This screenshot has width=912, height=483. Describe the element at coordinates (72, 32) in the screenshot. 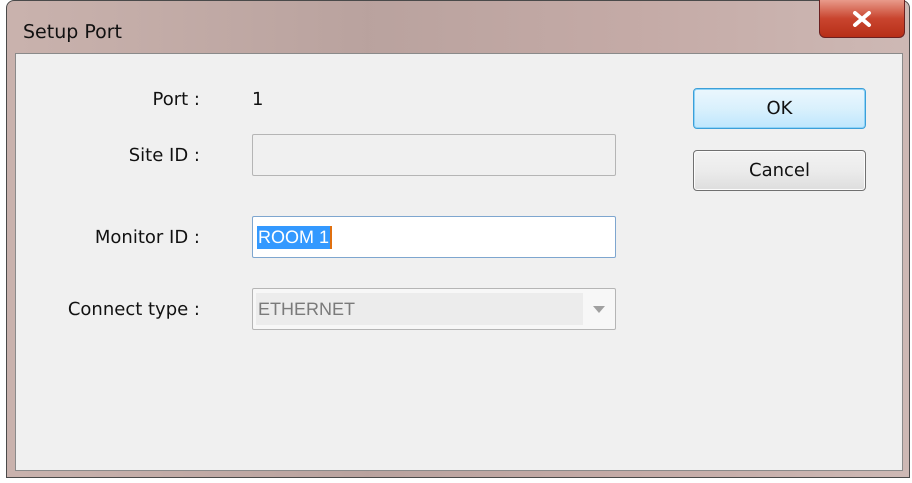

I see `window-title: Setup Port` at that location.